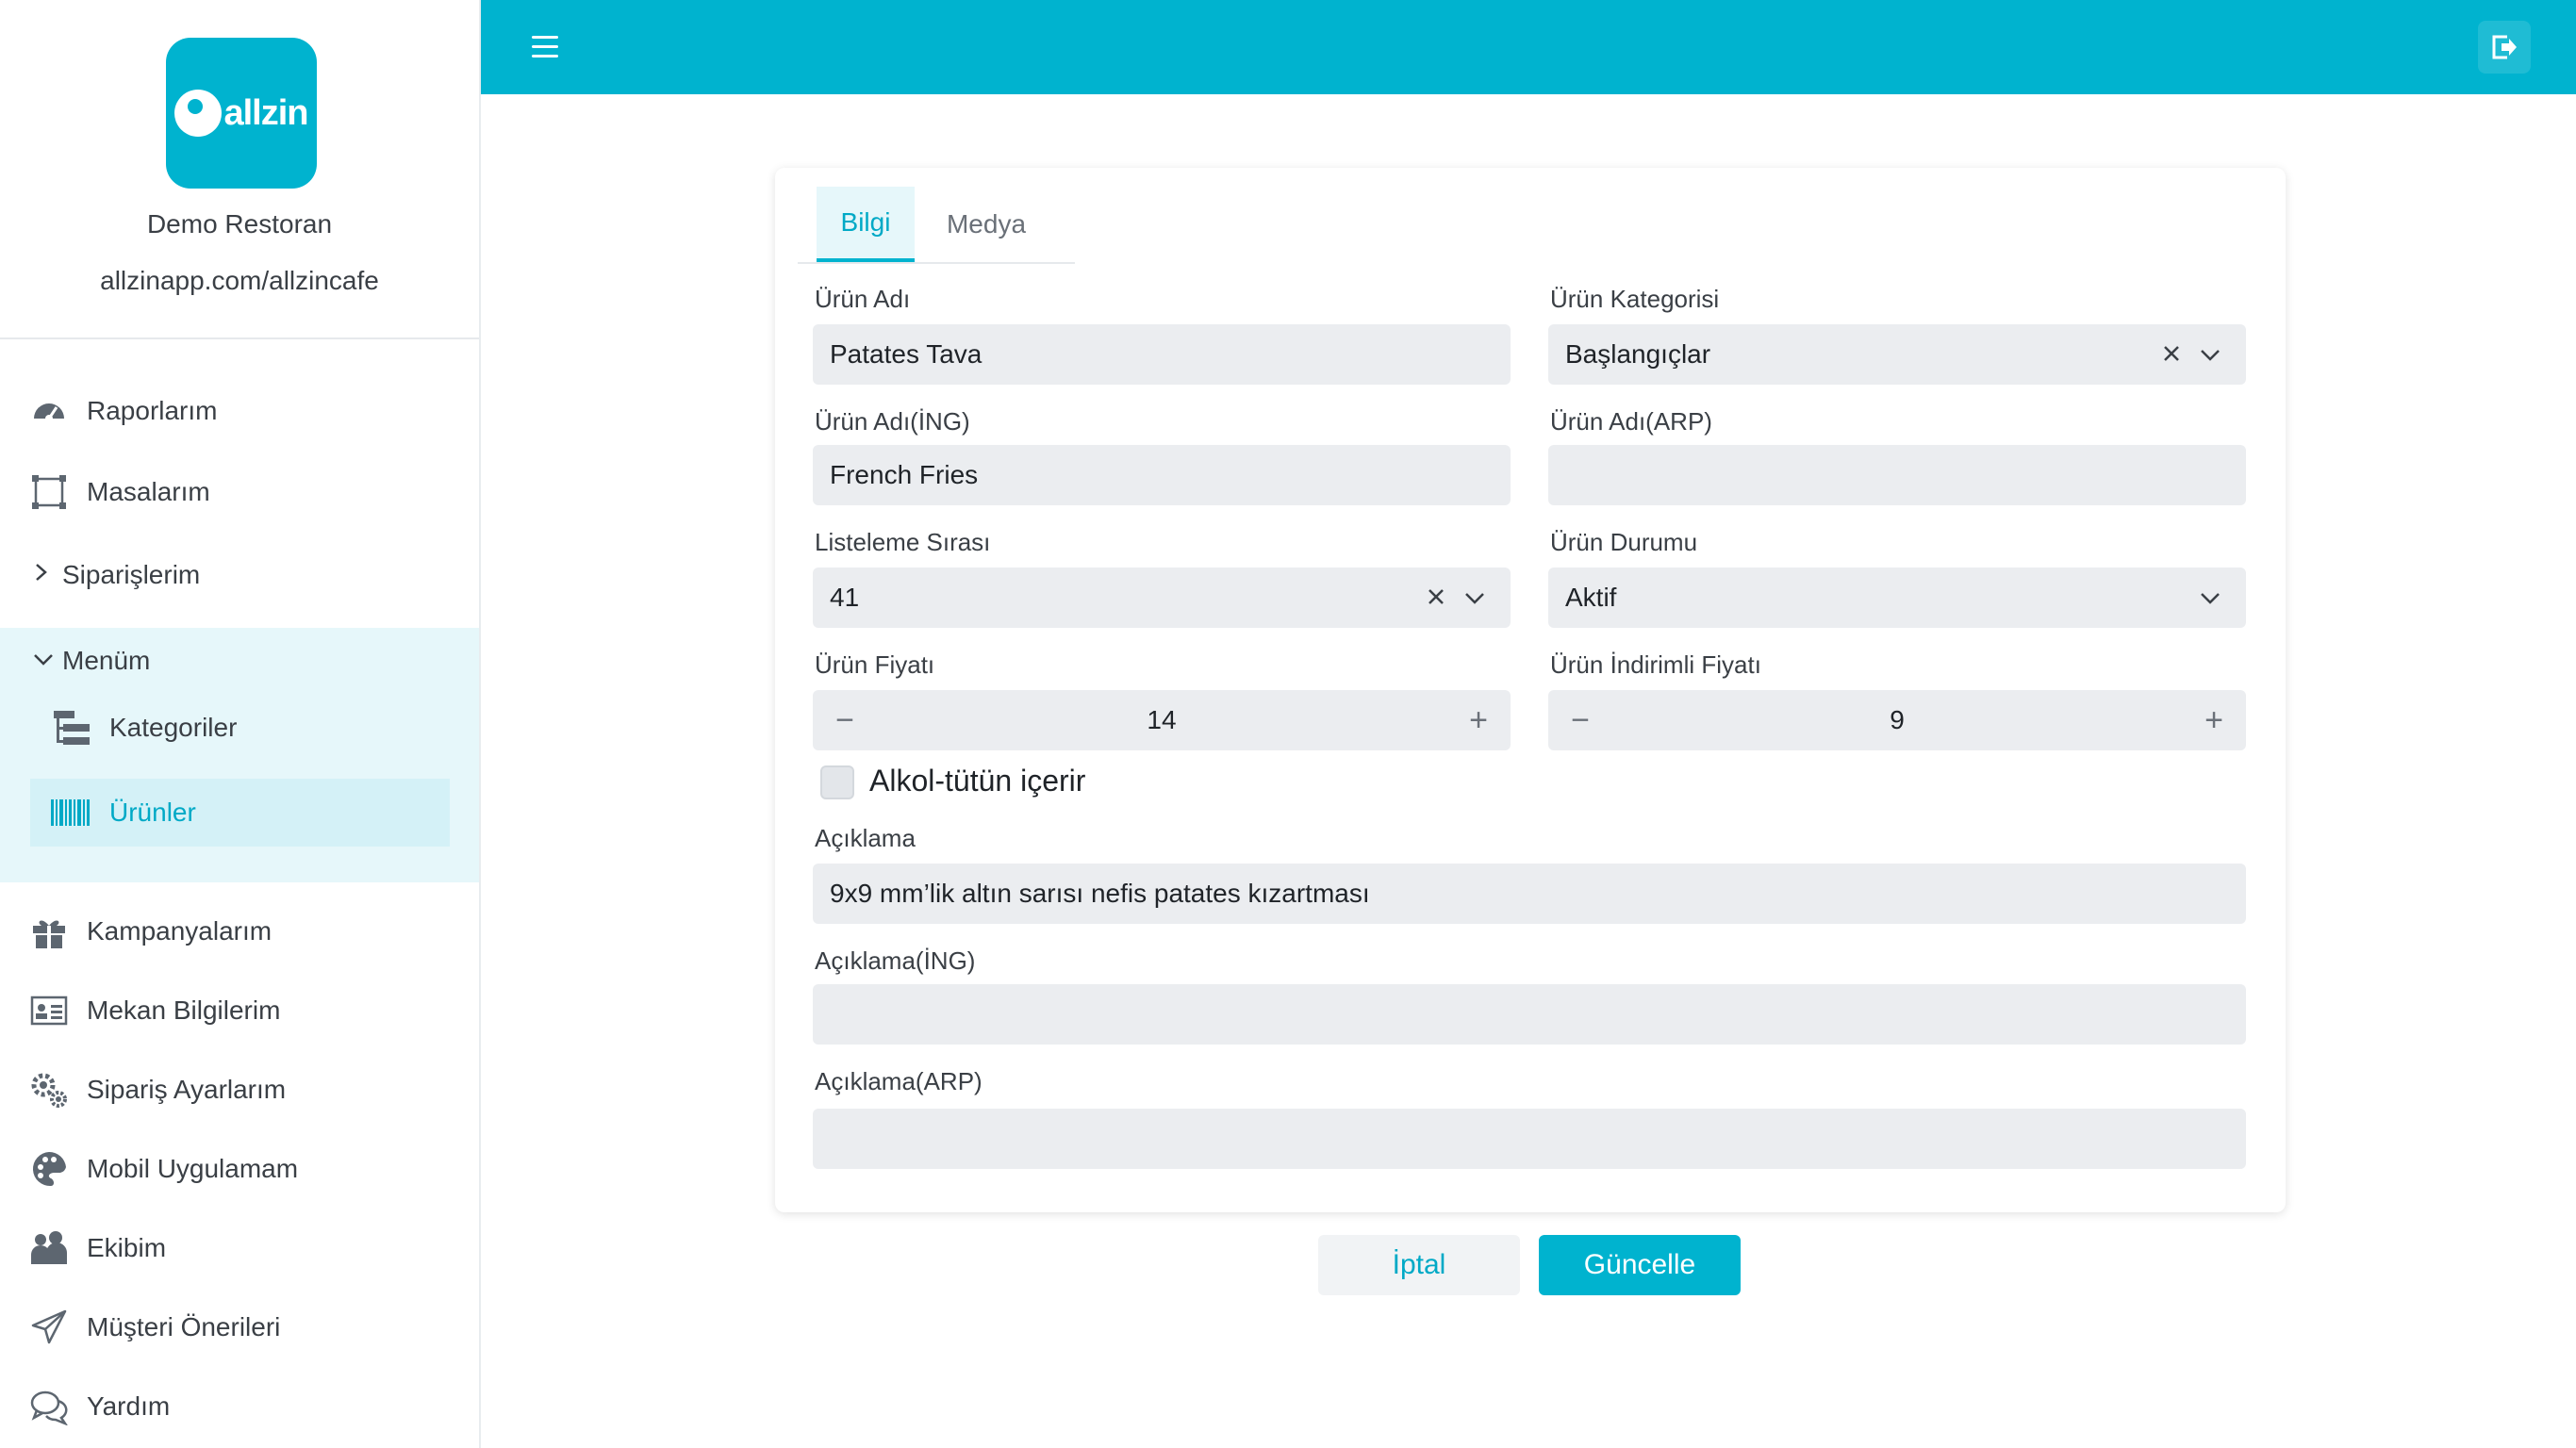 This screenshot has width=2576, height=1448. Describe the element at coordinates (1162, 354) in the screenshot. I see `product-name-input: Patates Tava` at that location.